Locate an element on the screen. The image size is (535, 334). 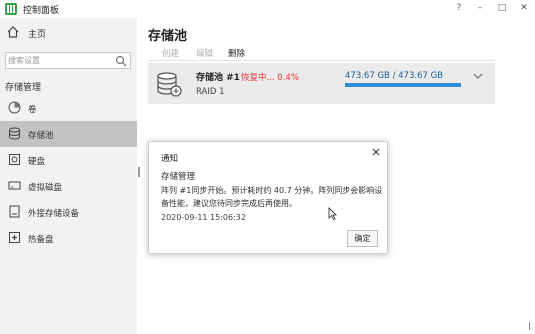
dialog-category: 存储管理 is located at coordinates (178, 177).